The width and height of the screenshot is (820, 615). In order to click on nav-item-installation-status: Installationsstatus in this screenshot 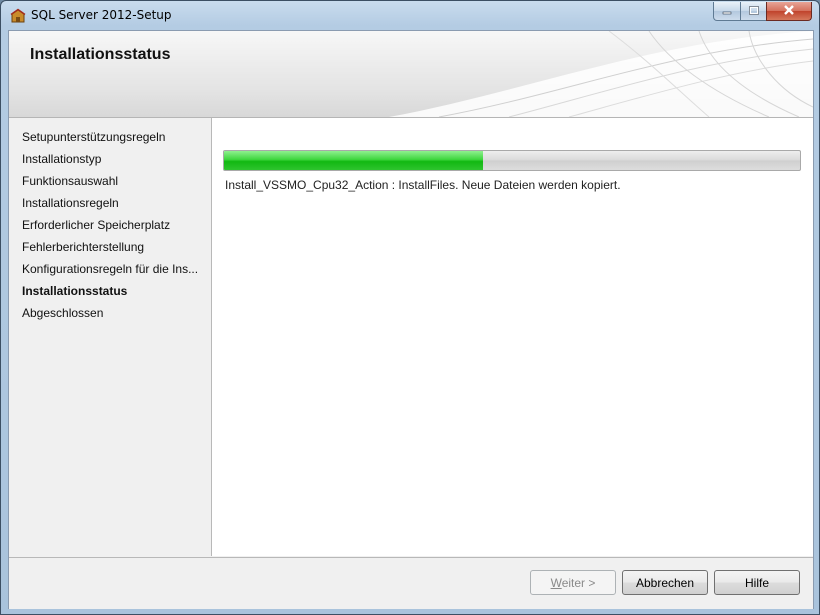, I will do `click(112, 291)`.